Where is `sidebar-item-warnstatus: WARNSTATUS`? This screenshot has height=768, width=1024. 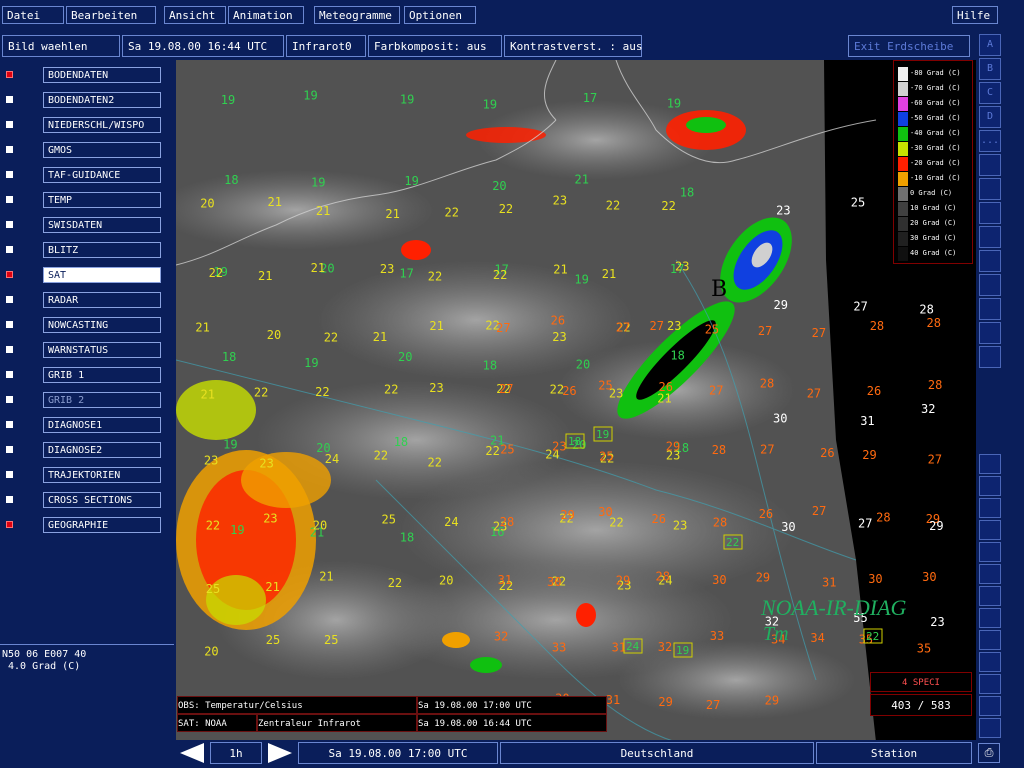
sidebar-item-warnstatus: WARNSTATUS is located at coordinates (84, 350).